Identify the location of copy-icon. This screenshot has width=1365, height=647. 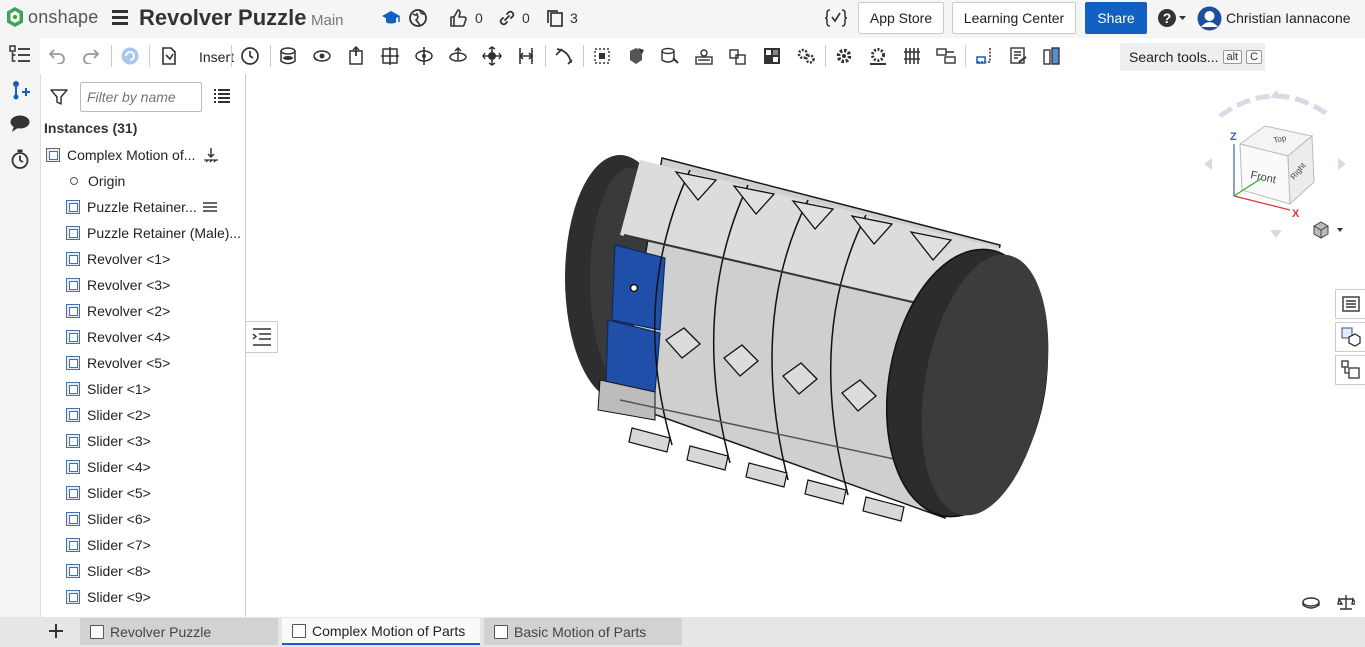
(555, 18).